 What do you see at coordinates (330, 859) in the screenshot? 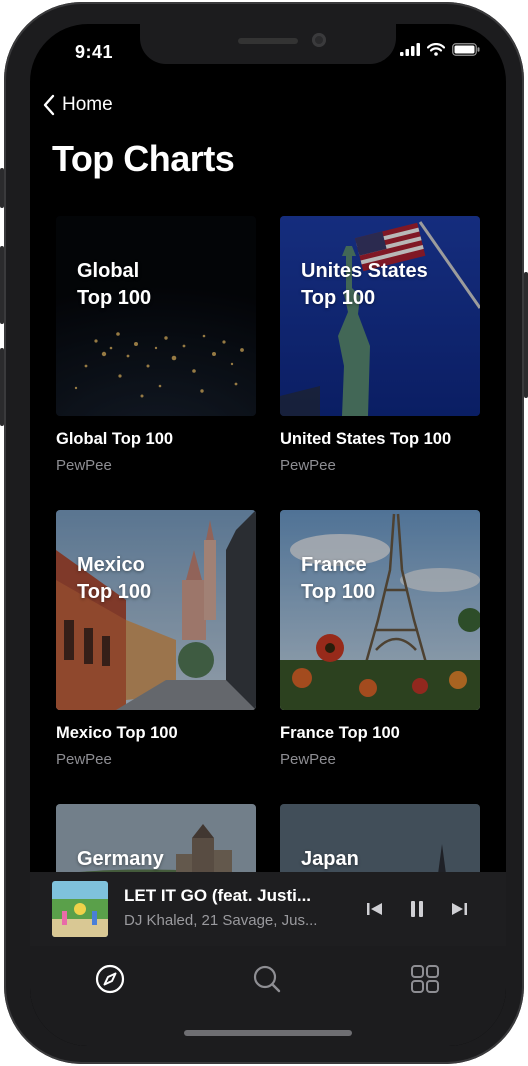
I see `cover-label: Japan` at bounding box center [330, 859].